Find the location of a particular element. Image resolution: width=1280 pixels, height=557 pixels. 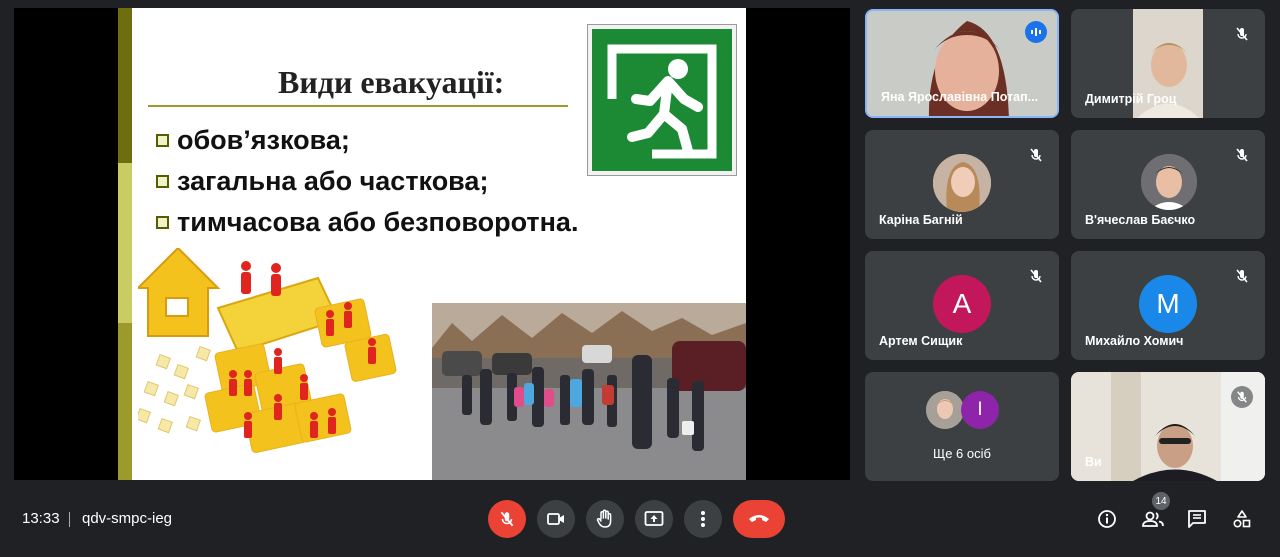

avatar: A is located at coordinates (962, 304).